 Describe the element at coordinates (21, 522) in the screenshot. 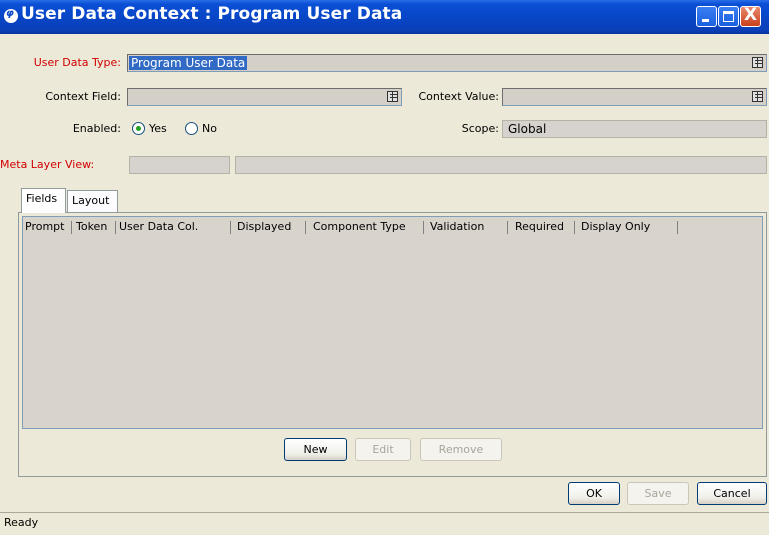

I see `status-bar-text: Ready` at that location.